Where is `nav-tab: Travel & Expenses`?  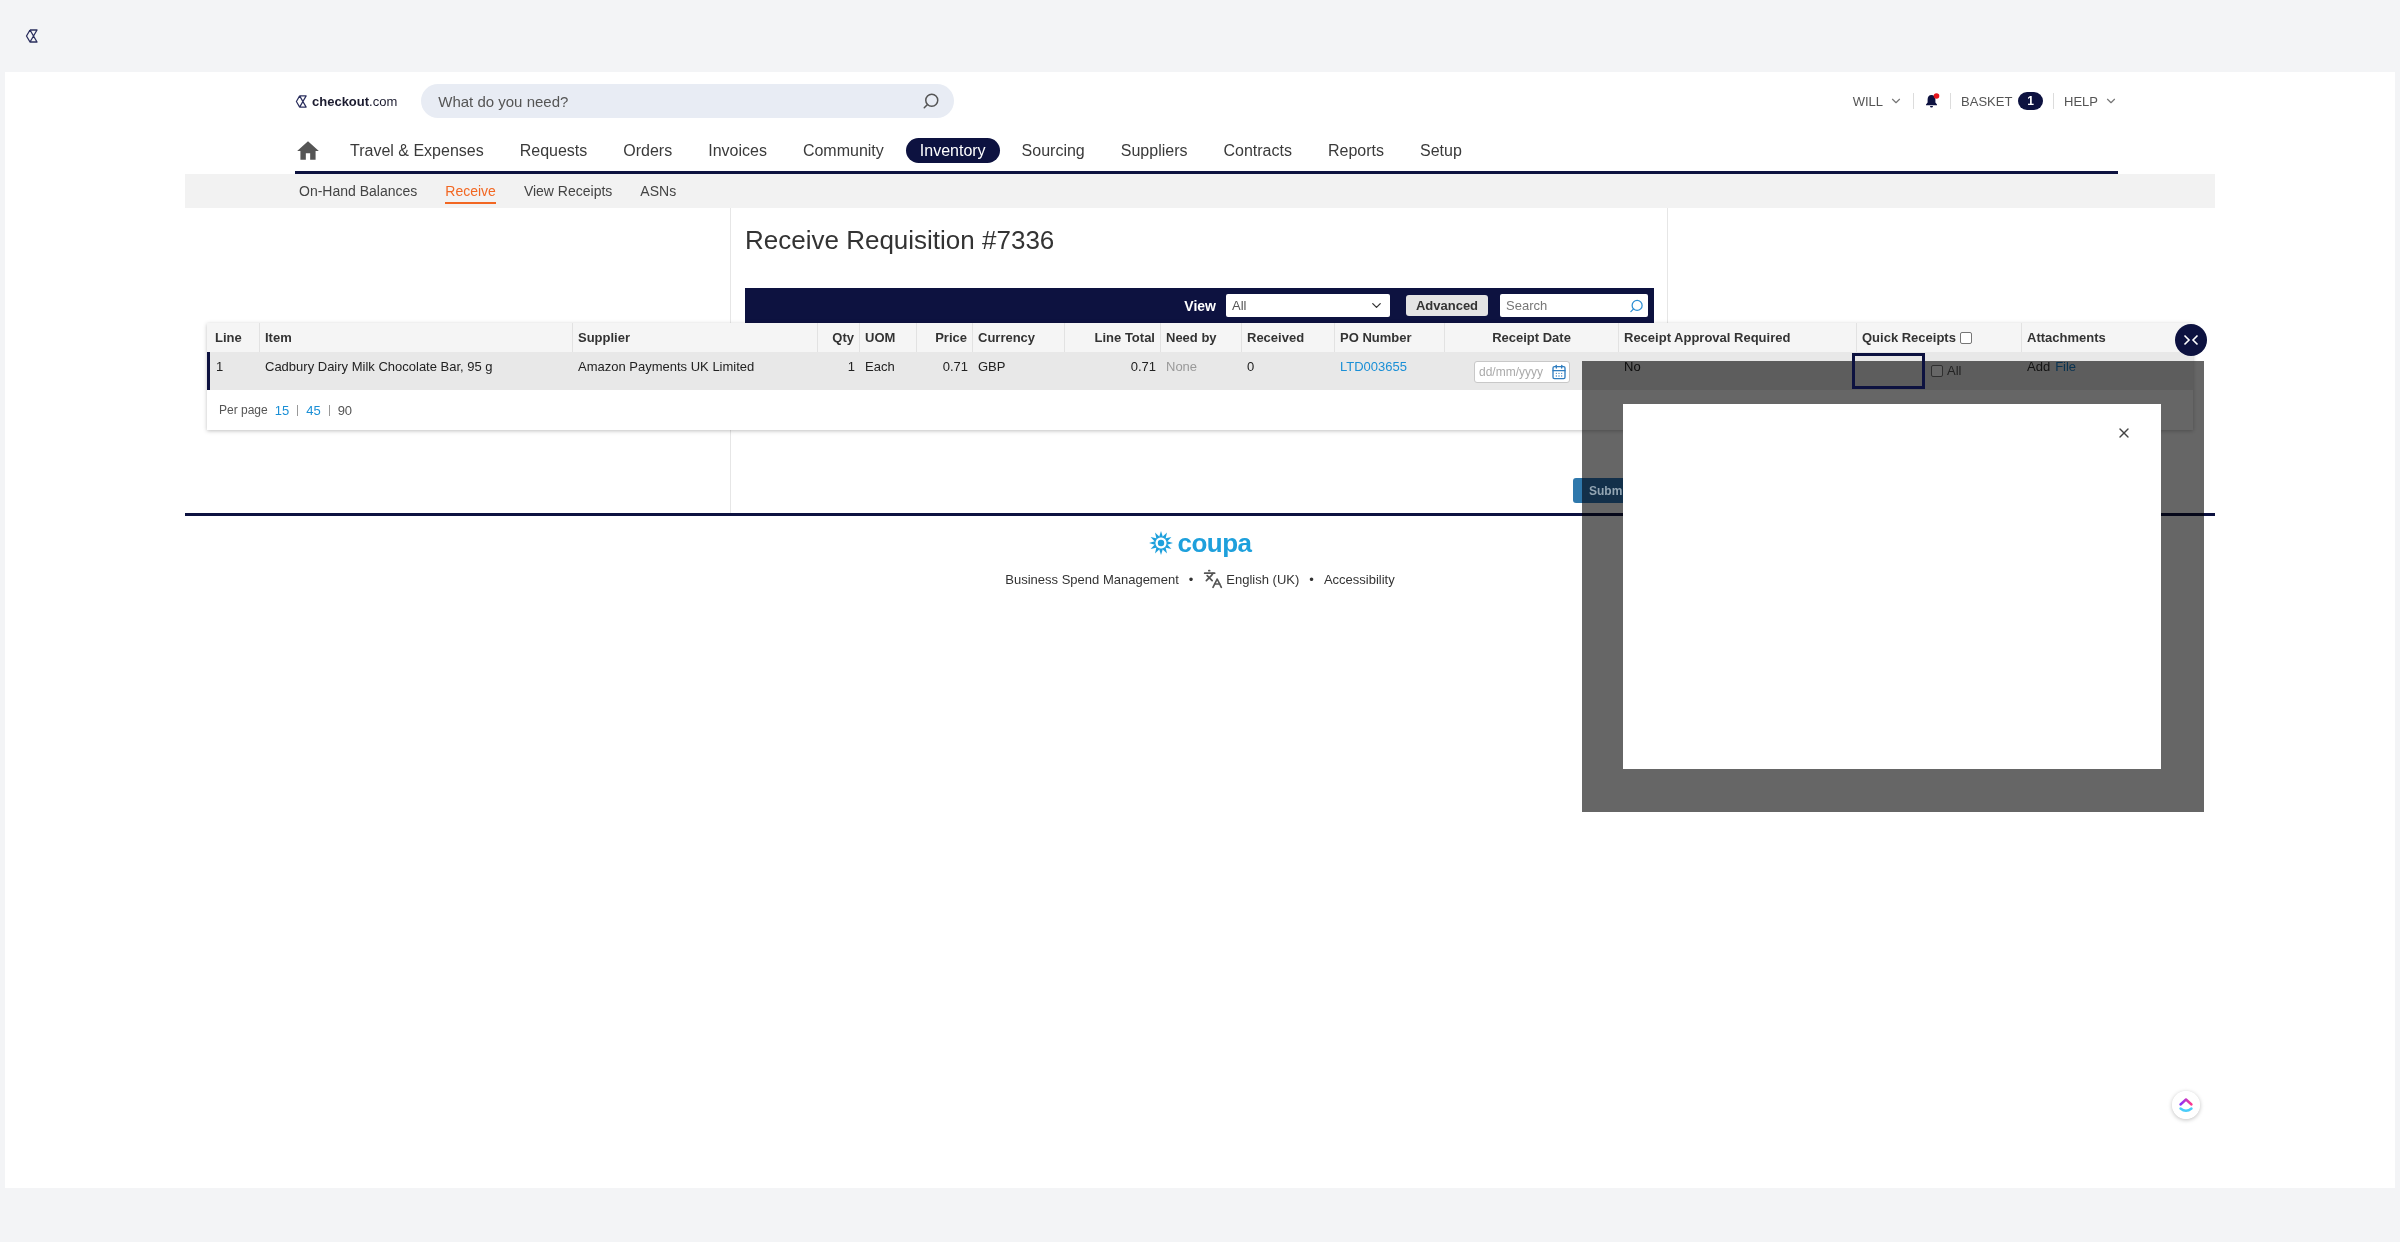
nav-tab: Travel & Expenses is located at coordinates (417, 150).